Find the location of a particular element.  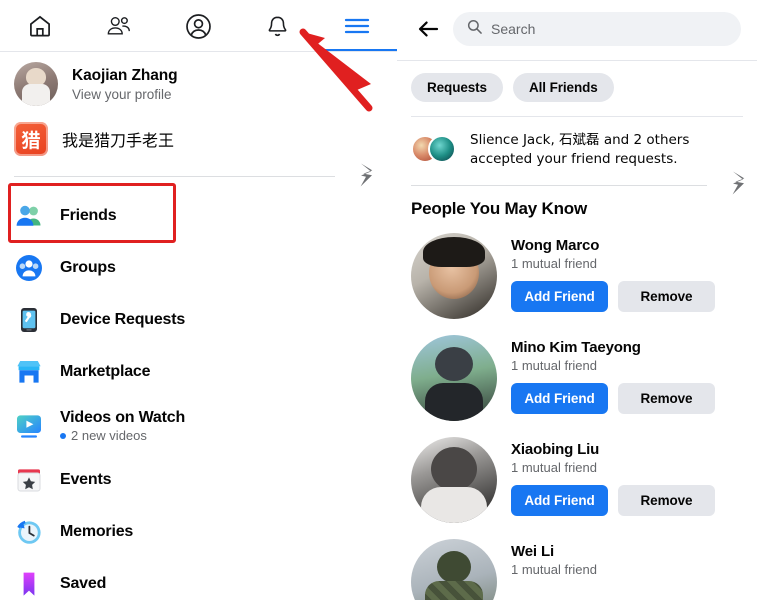

person-name: Wong Marco is located at coordinates (626, 245).